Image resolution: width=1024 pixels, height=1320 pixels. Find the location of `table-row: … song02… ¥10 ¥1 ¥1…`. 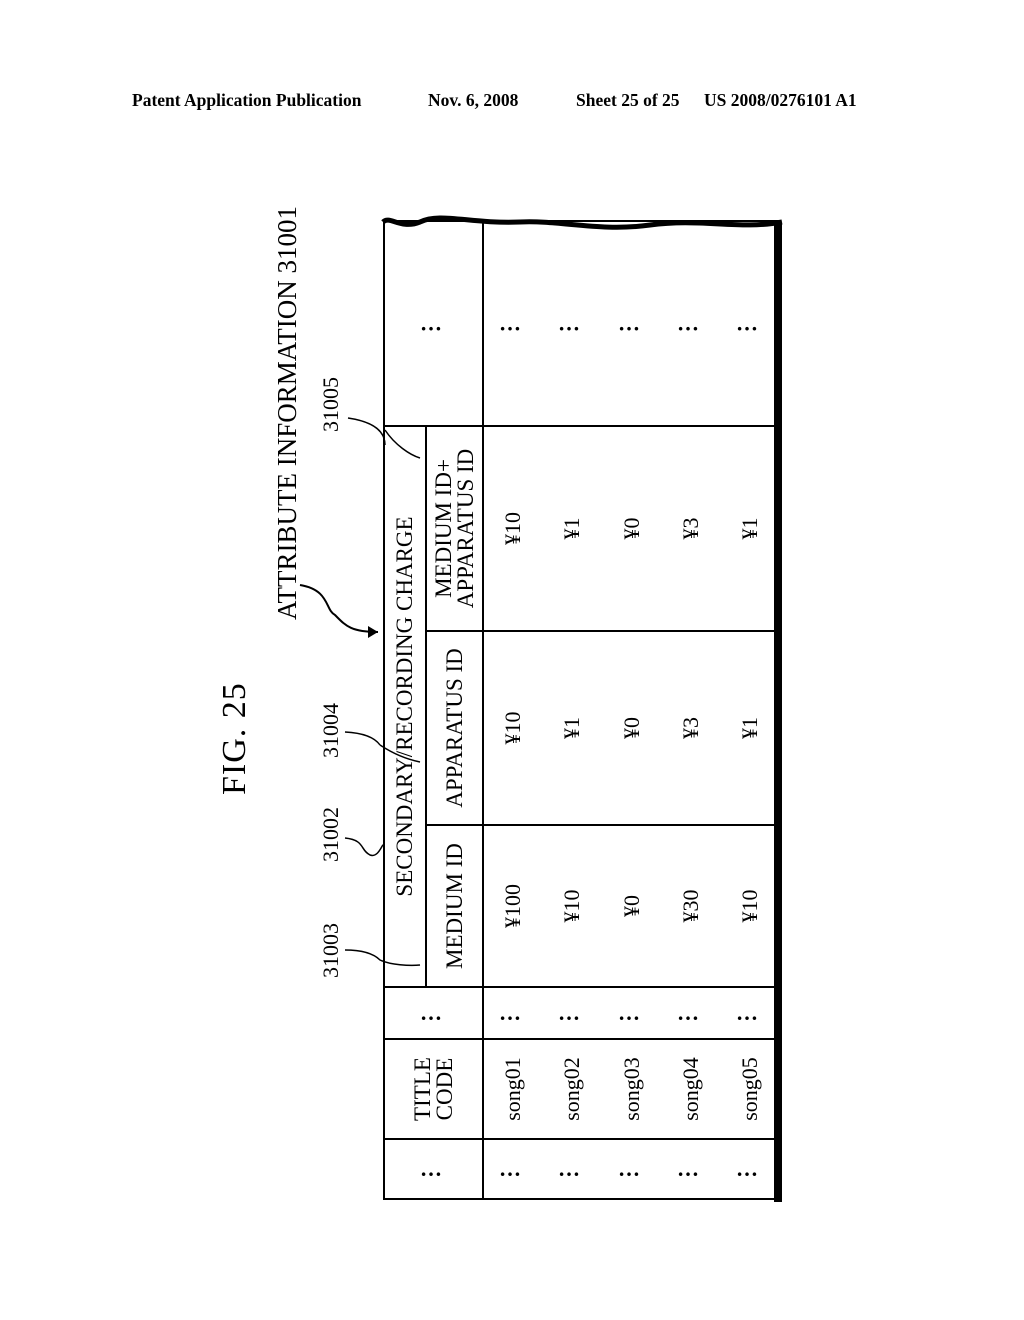

table-row: … song02… ¥10 ¥1 ¥1… is located at coordinates (572, 709).